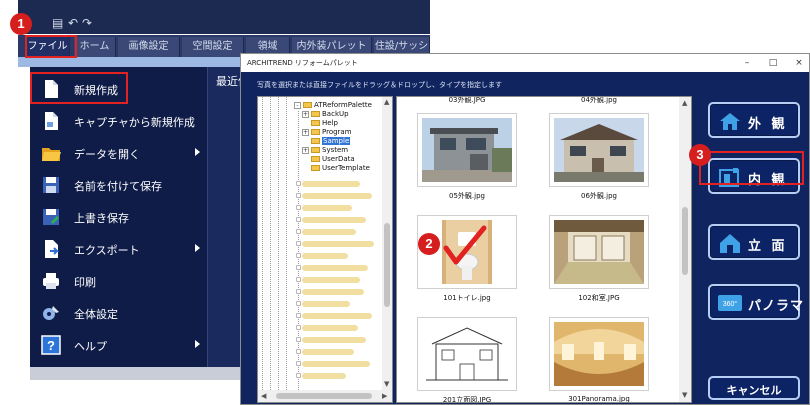 This screenshot has width=810, height=405. Describe the element at coordinates (263, 396) in the screenshot. I see `scroll-left-icon: ◀` at that location.